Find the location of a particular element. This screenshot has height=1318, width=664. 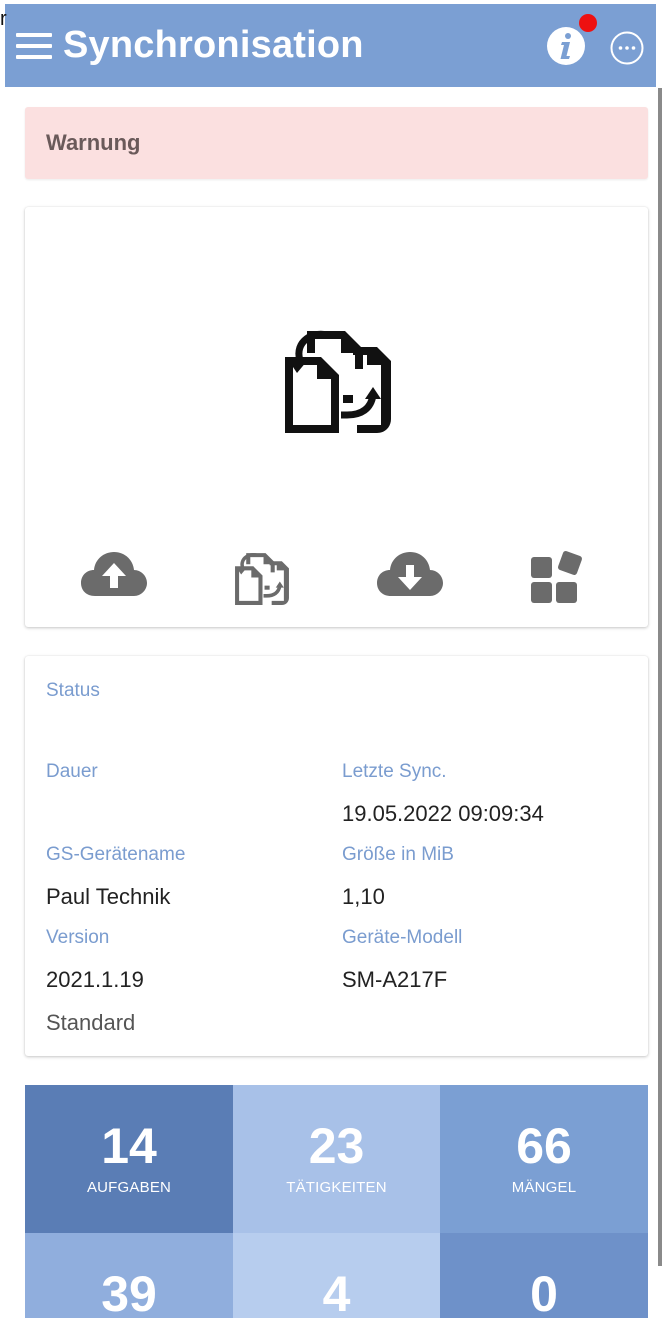

geraetename-value: Paul Technik is located at coordinates (108, 896).